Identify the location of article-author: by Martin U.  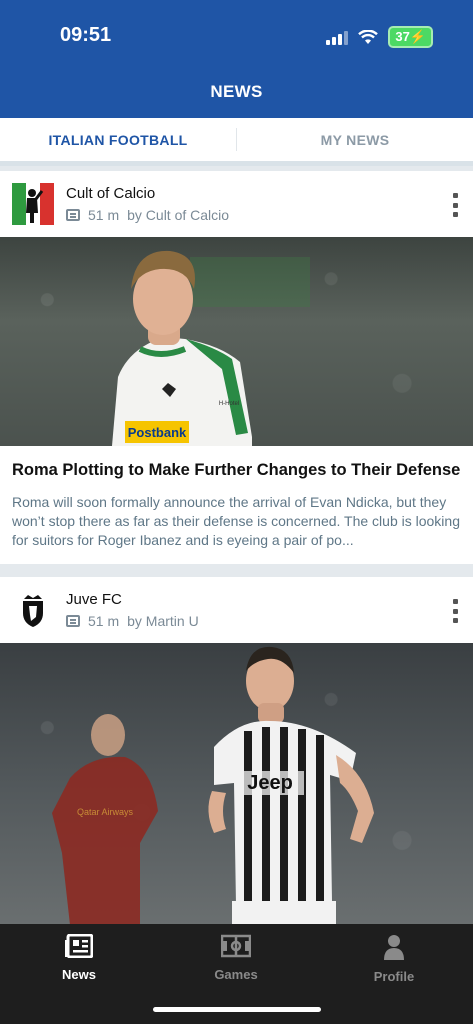
(163, 621).